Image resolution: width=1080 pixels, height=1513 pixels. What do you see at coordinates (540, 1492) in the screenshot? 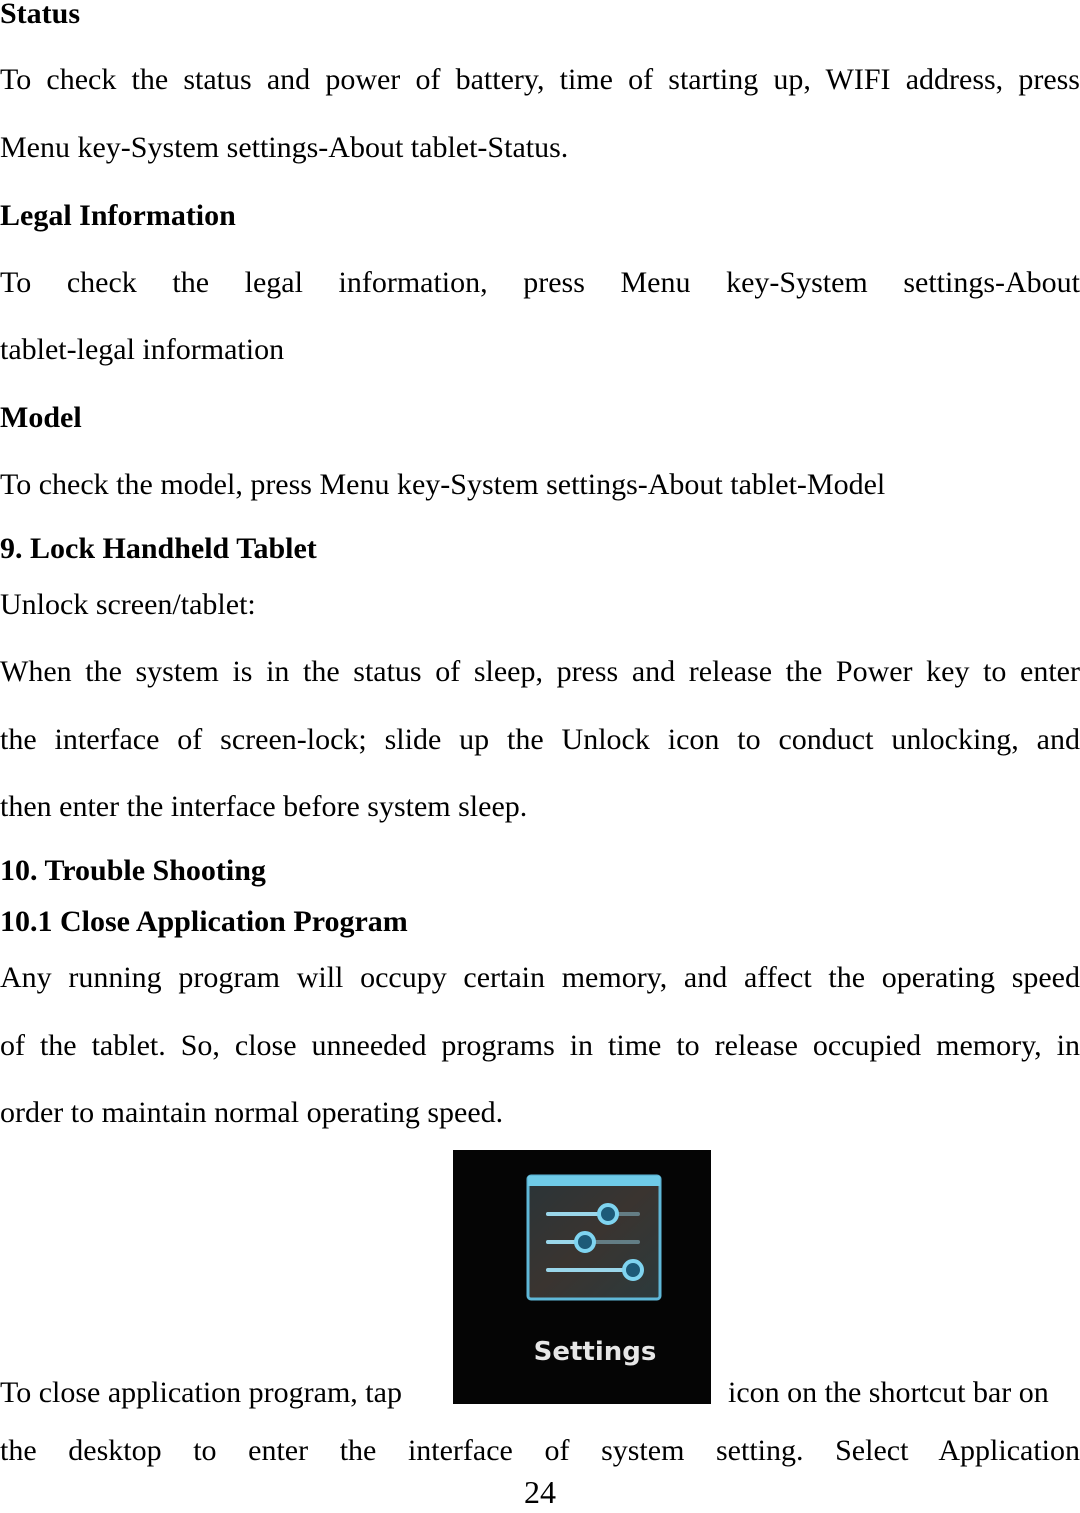
I see `page-number: 24` at bounding box center [540, 1492].